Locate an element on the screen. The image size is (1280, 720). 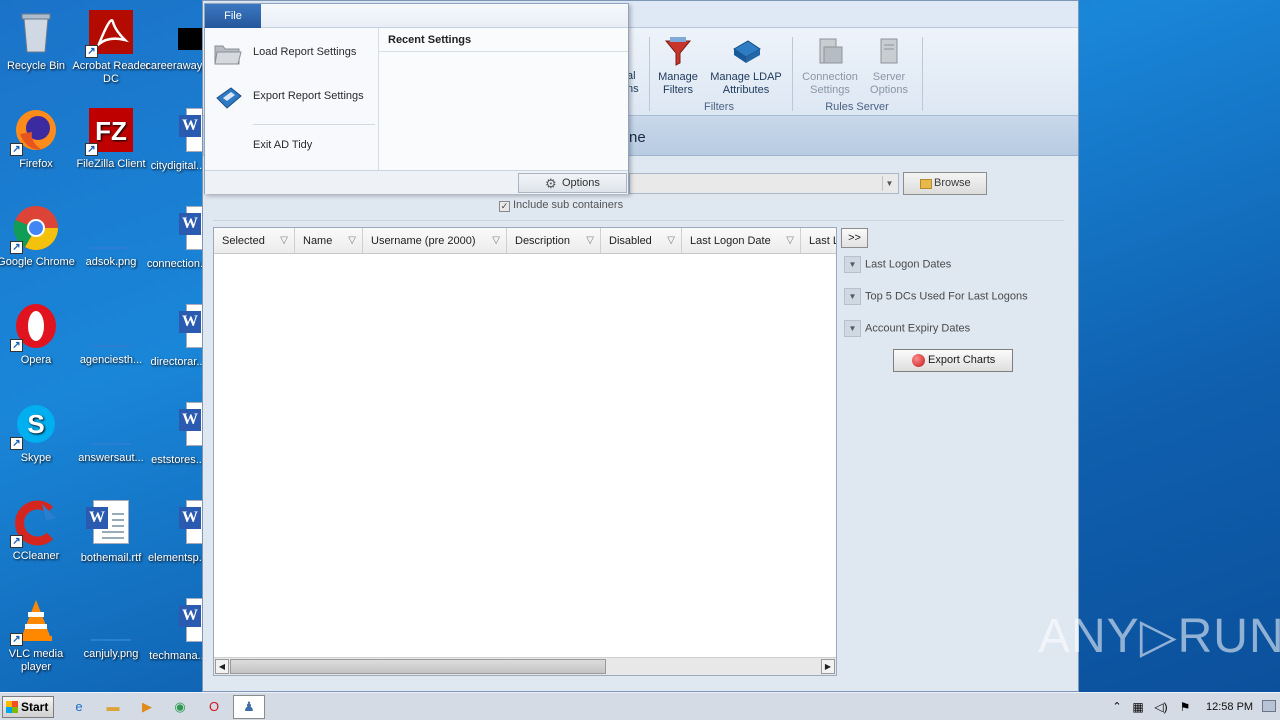
column-header-description: Description ▽ is located at coordinates (554, 240).